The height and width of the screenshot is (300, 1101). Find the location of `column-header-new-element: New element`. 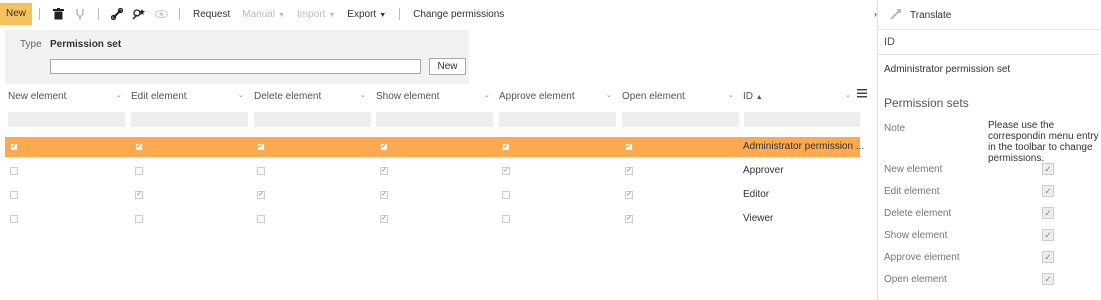

column-header-new-element: New element is located at coordinates (37, 96).